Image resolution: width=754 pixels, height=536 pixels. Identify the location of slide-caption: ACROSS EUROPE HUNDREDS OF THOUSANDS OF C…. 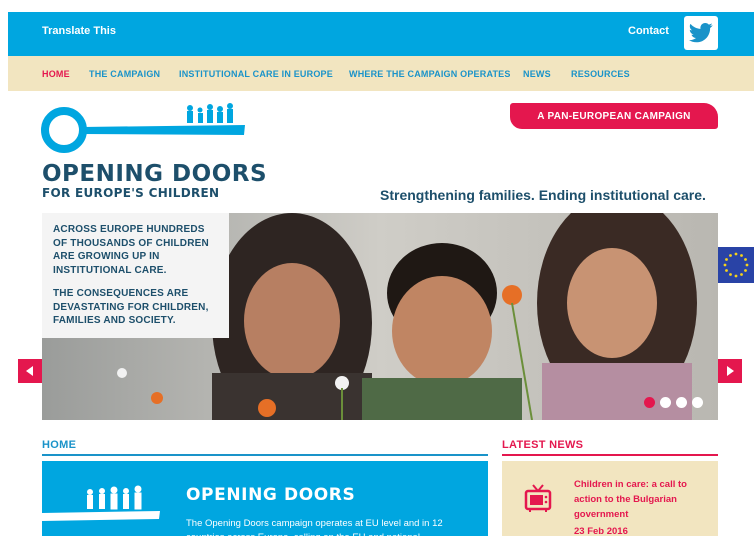
(135, 275).